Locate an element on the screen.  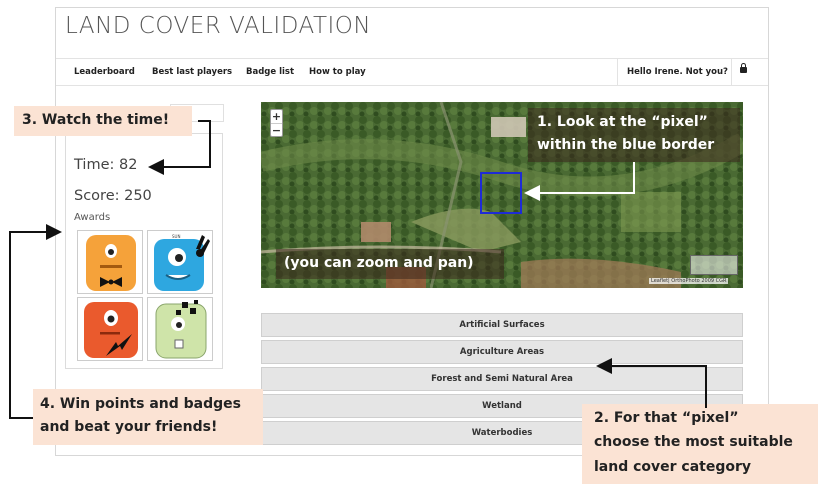
choose-line2: choose the most suitable is located at coordinates (693, 442).